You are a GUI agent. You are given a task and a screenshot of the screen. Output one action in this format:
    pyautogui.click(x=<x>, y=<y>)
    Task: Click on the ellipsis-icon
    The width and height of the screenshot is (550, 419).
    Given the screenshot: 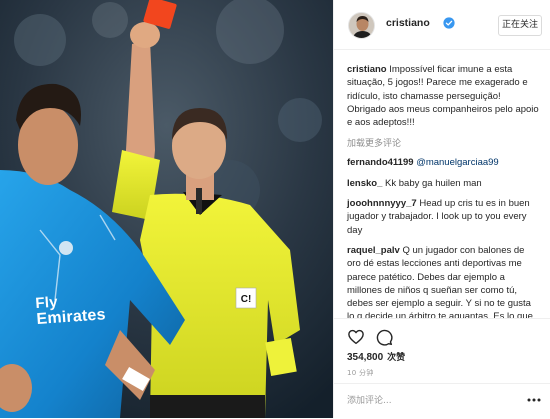 What is the action you would take?
    pyautogui.click(x=534, y=400)
    